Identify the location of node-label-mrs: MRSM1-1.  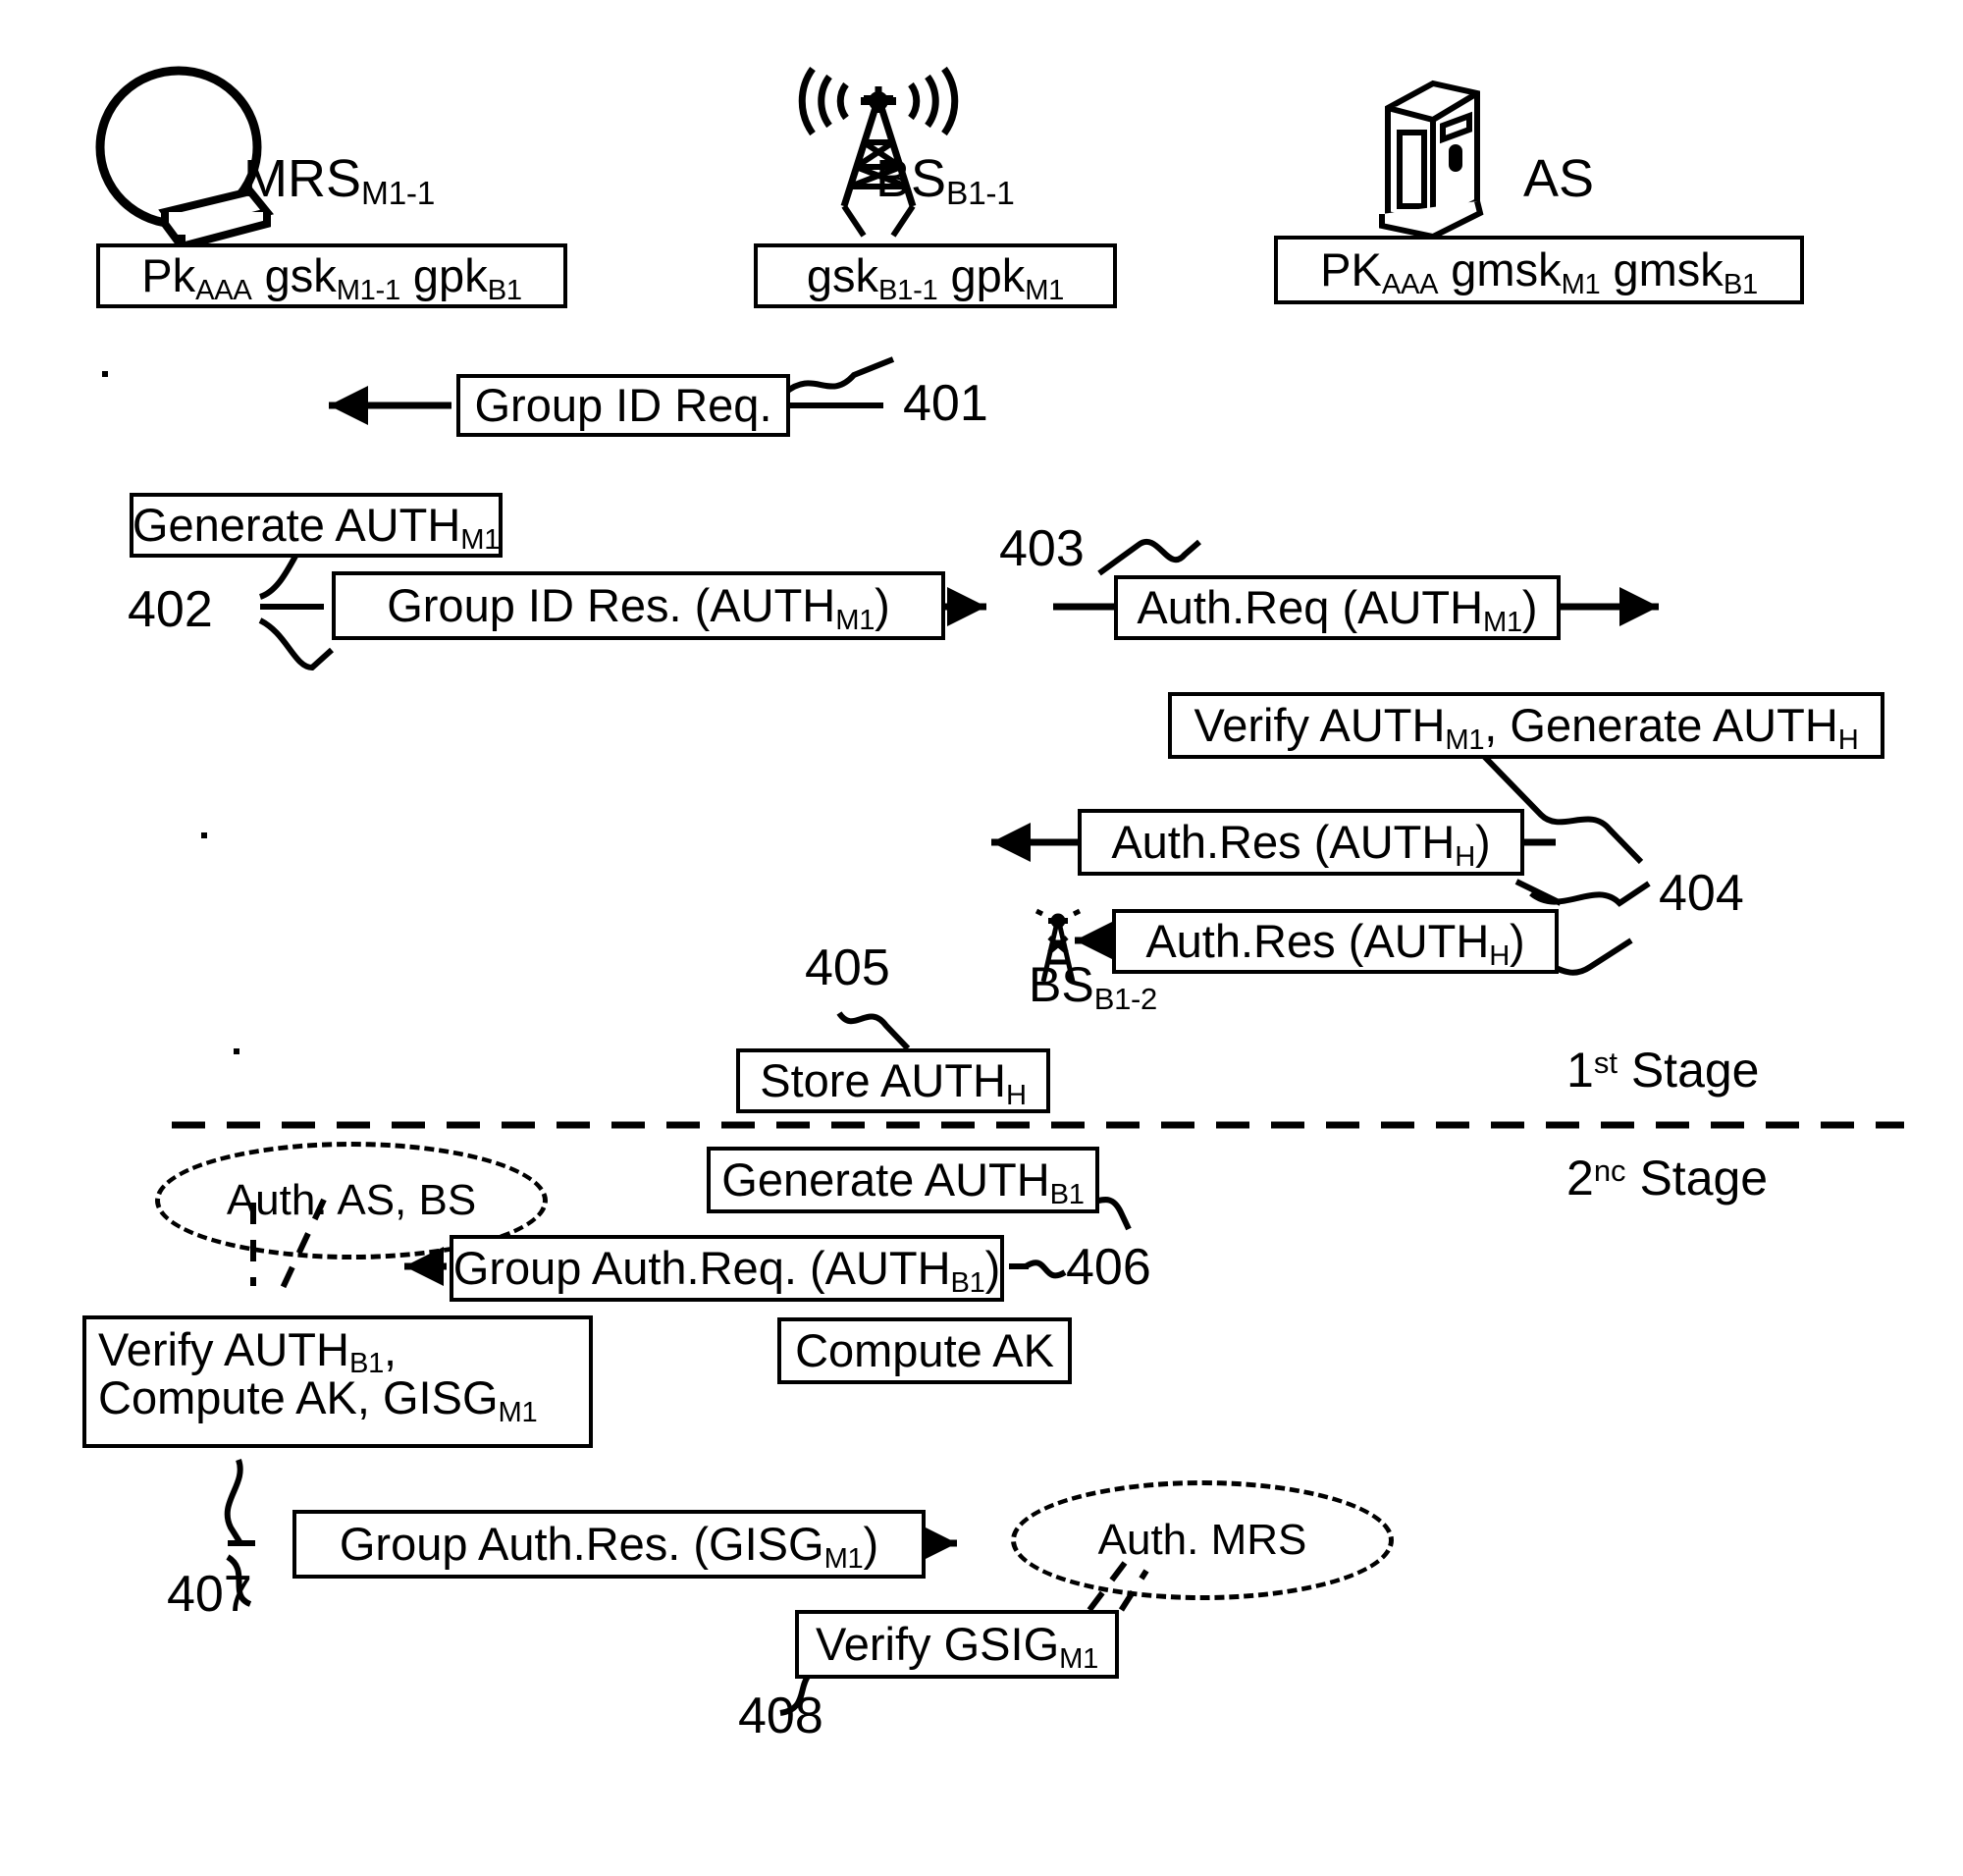
(340, 181).